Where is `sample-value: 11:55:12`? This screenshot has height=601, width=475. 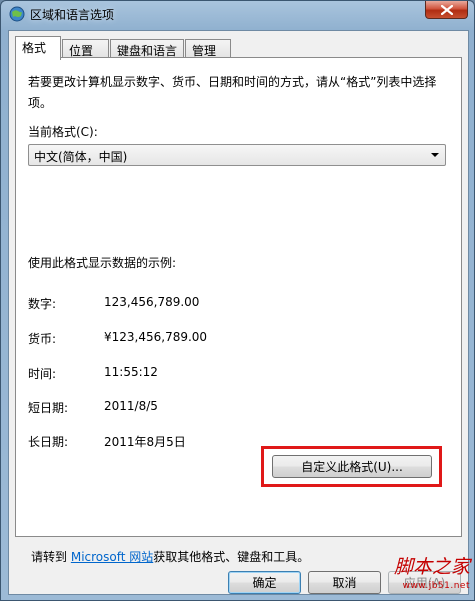 sample-value: 11:55:12 is located at coordinates (131, 372).